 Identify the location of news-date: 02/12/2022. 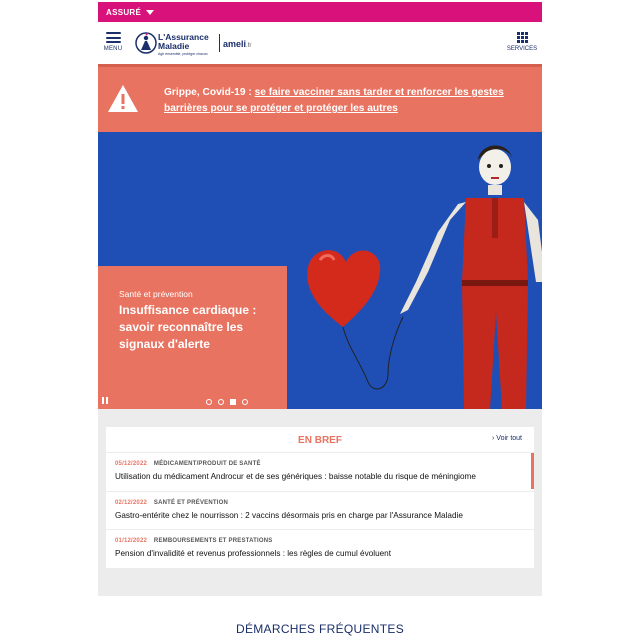
(131, 502).